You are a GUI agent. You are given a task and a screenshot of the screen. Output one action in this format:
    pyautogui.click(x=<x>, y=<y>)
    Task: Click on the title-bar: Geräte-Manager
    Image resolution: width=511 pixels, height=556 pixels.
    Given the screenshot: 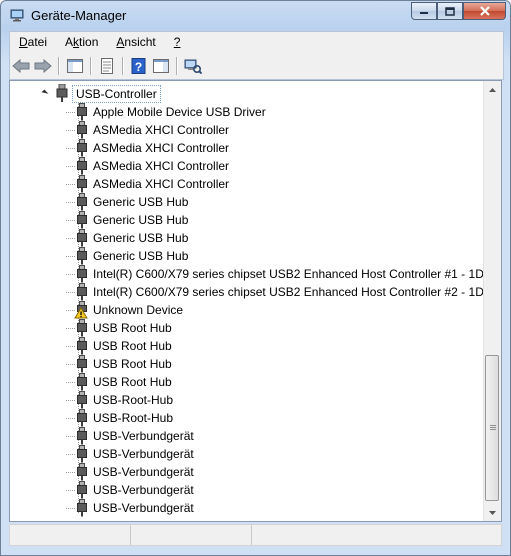 What is the action you would take?
    pyautogui.click(x=255, y=16)
    